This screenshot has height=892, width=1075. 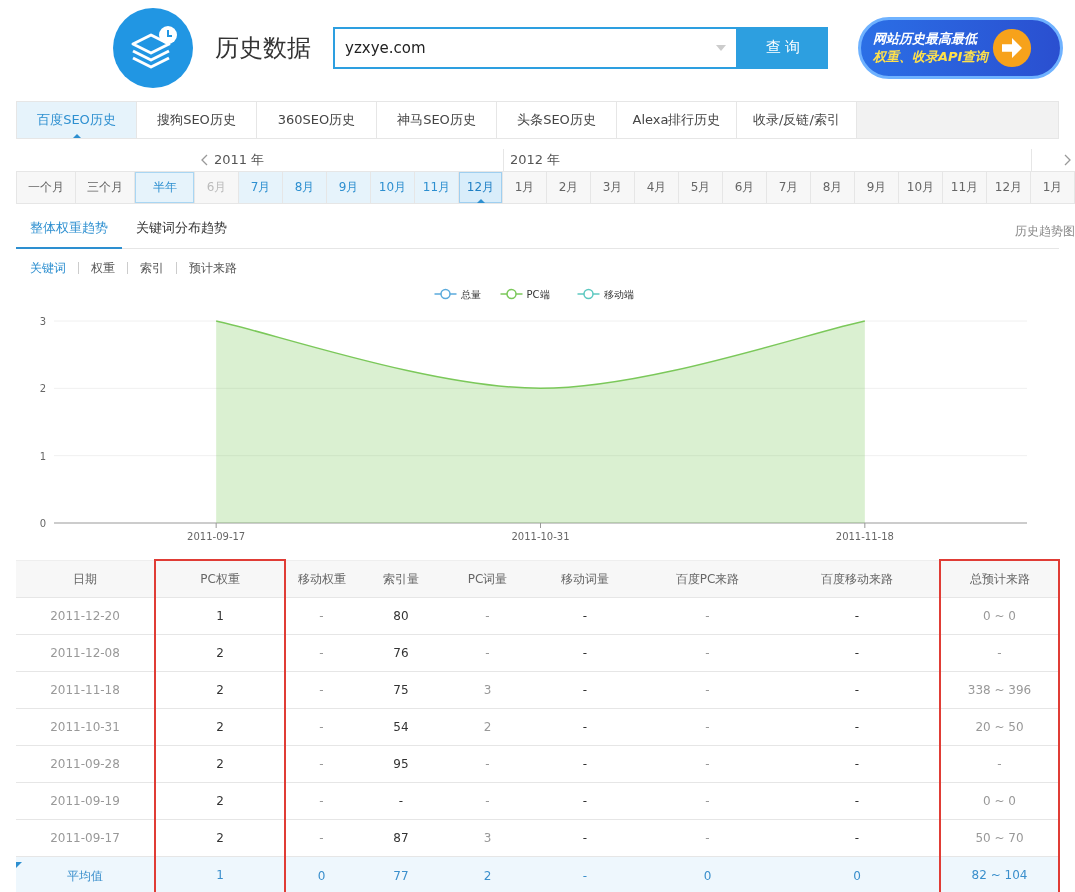 I want to click on table-cell: 2011-09-19, so click(x=85, y=801).